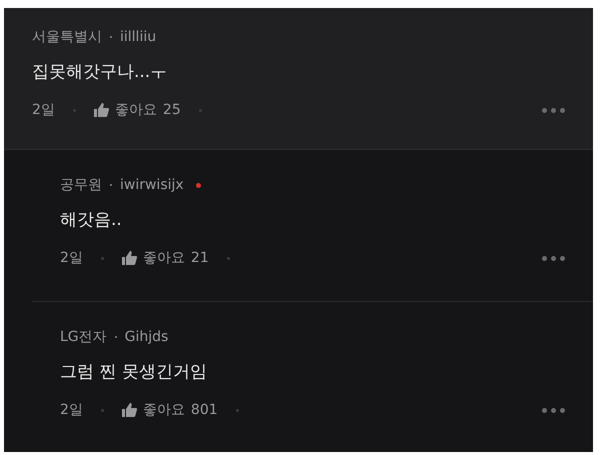  What do you see at coordinates (138, 37) in the screenshot?
I see `author-name: iillliiu` at bounding box center [138, 37].